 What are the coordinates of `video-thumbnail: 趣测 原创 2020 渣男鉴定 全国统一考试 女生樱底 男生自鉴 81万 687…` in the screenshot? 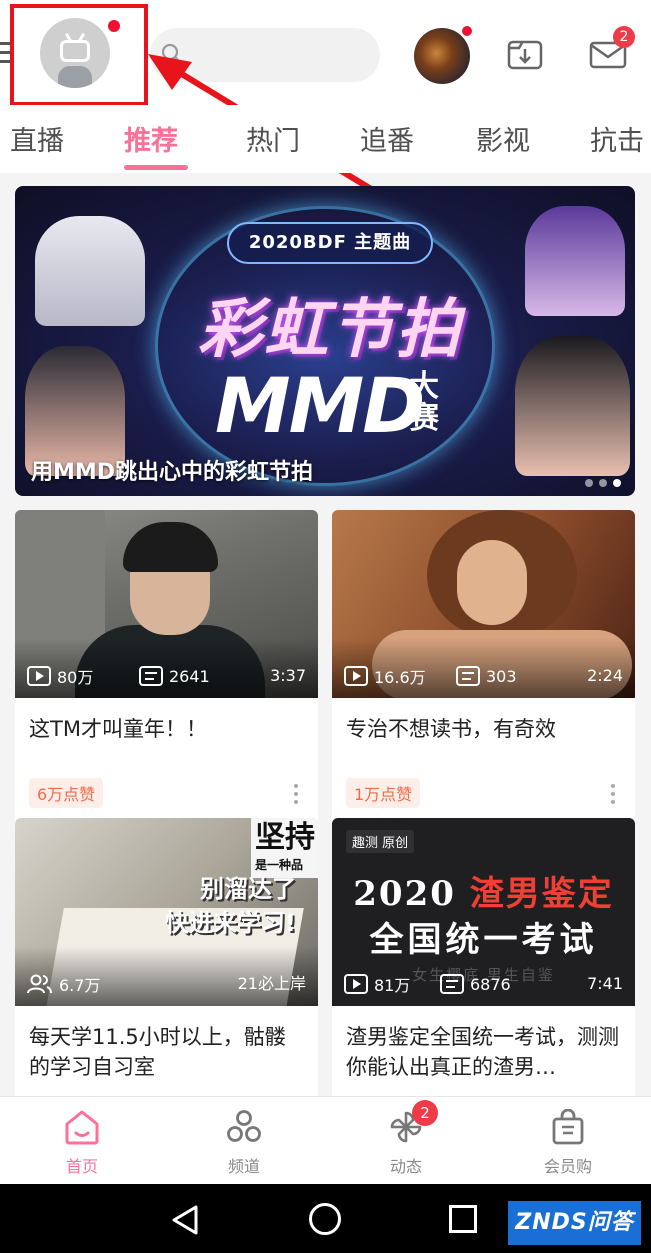 It's located at (483, 912).